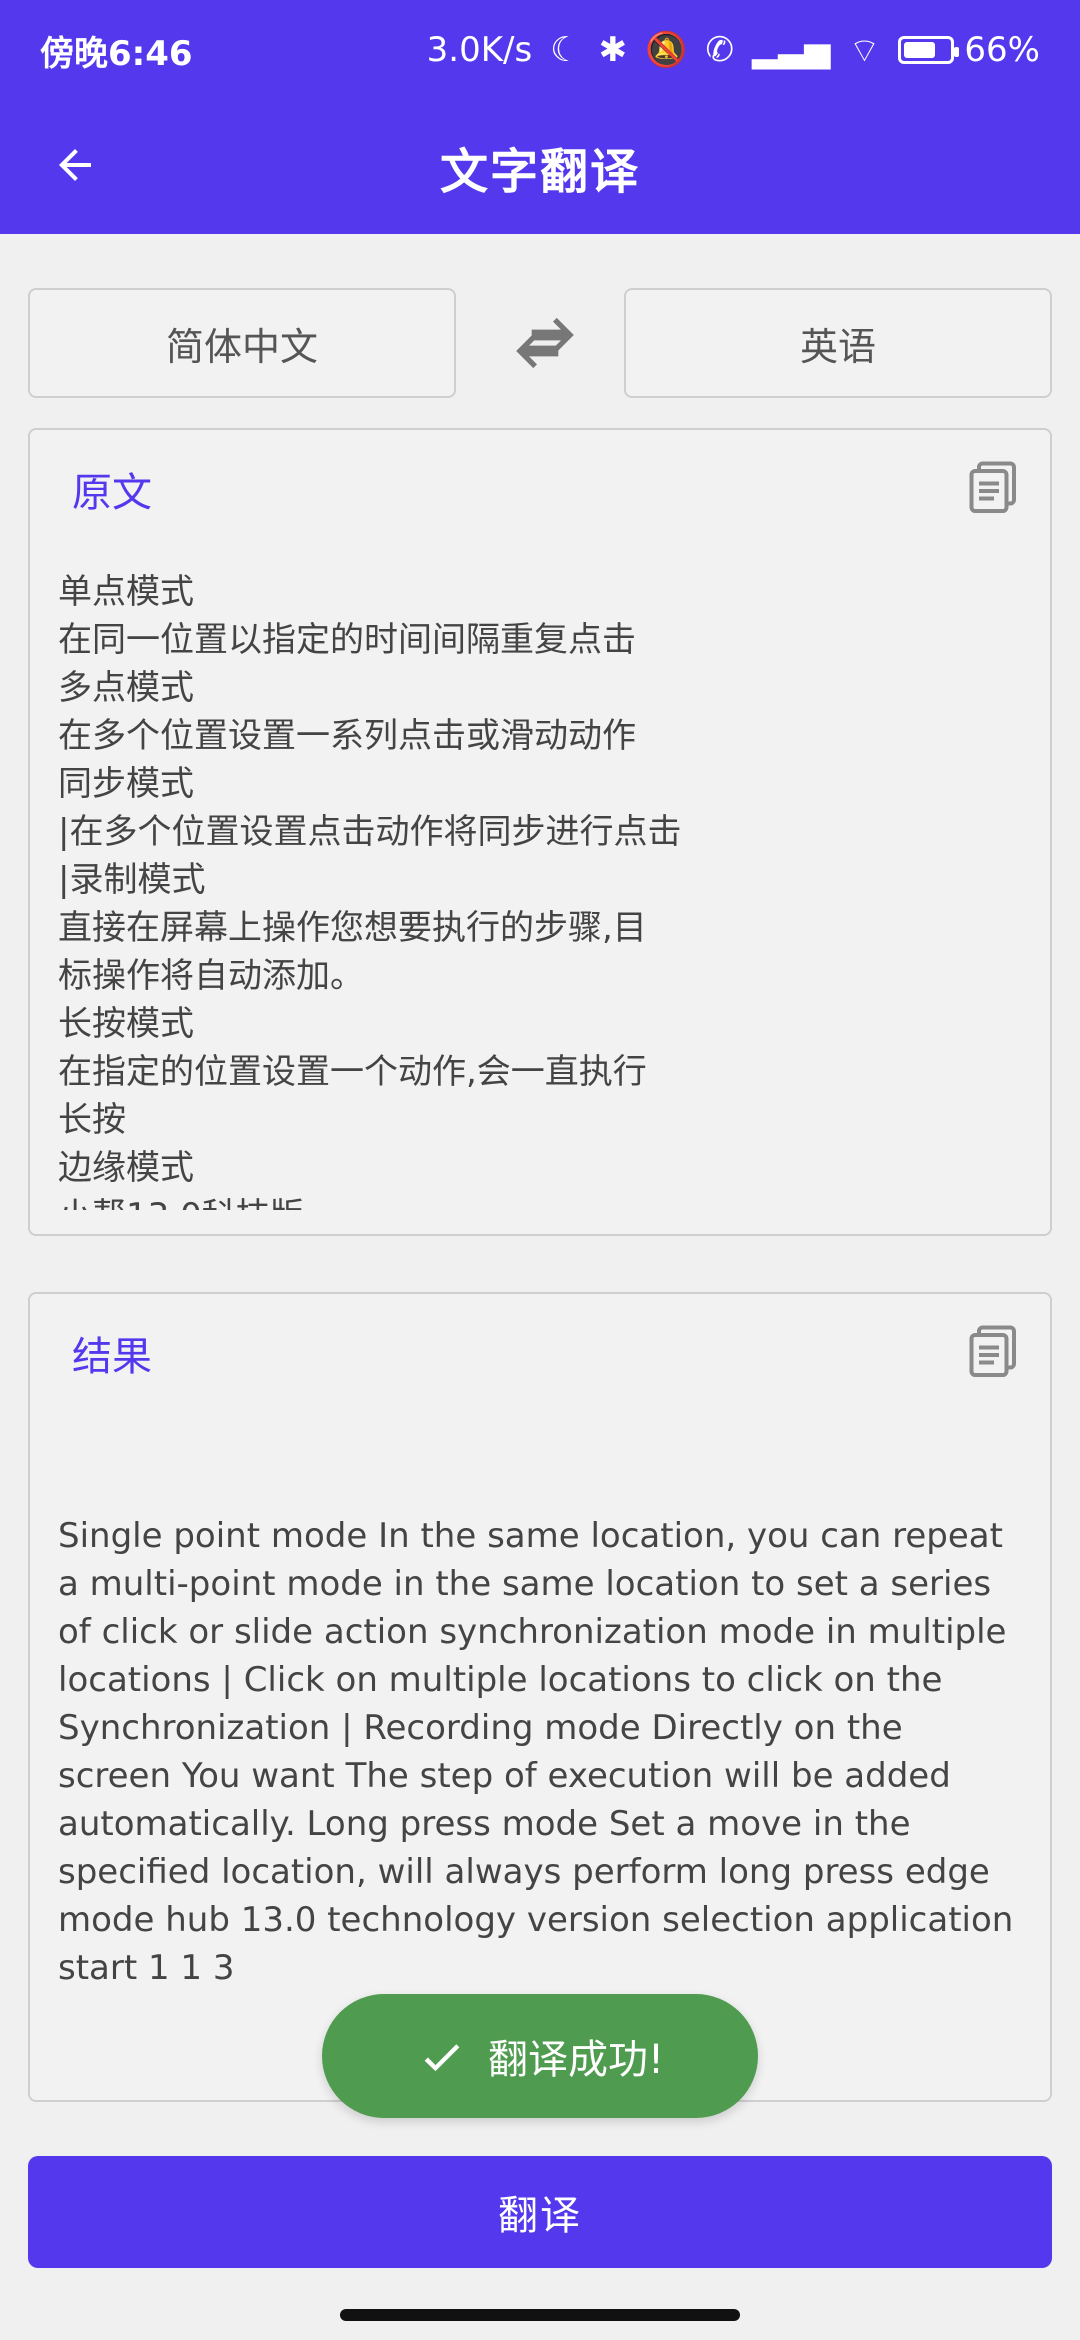  Describe the element at coordinates (539, 172) in the screenshot. I see `page-title: 文字翻译` at that location.